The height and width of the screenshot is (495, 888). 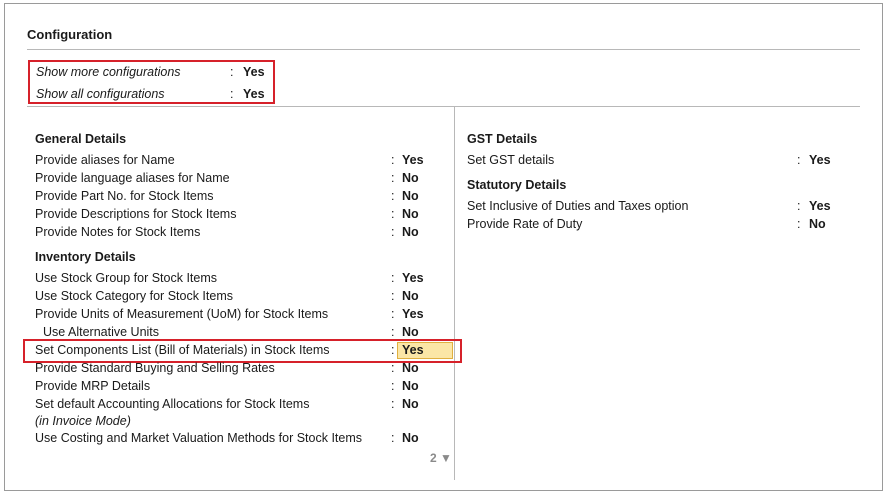 What do you see at coordinates (413, 350) in the screenshot?
I see `components-list-value: Yes` at bounding box center [413, 350].